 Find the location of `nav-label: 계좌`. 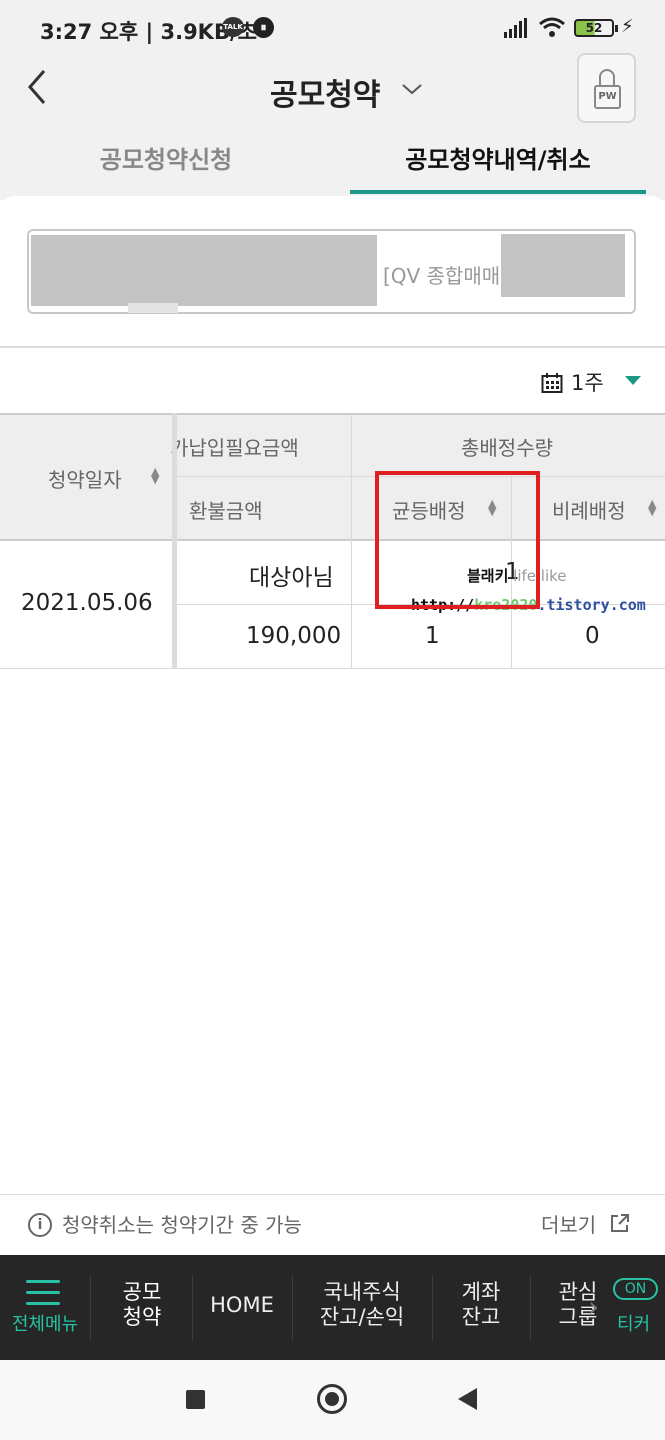

nav-label: 계좌 is located at coordinates (481, 1292).